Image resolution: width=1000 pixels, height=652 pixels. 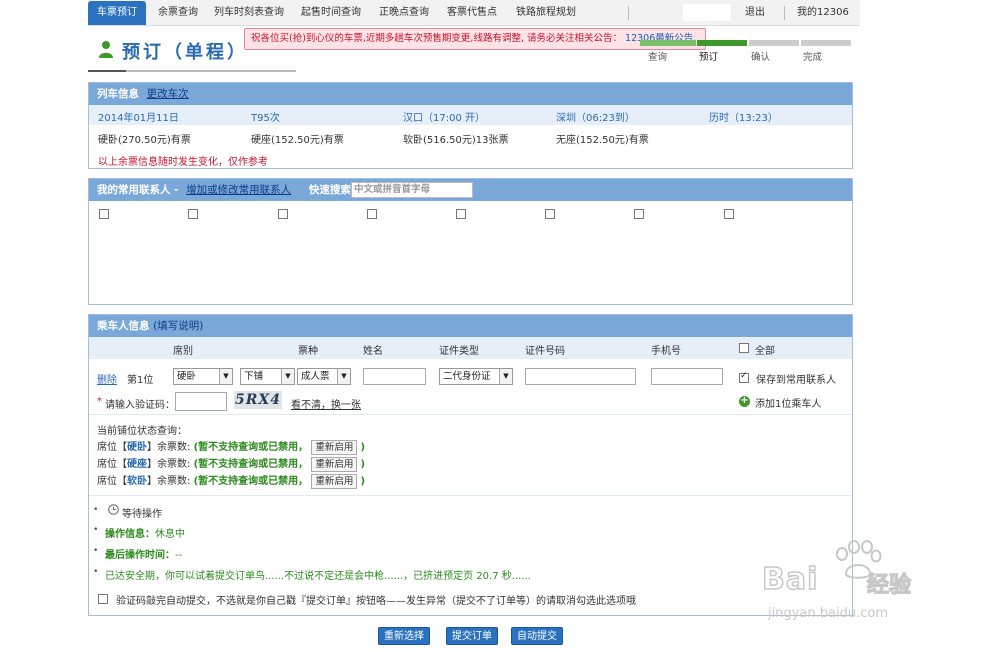 What do you see at coordinates (192, 71) in the screenshot?
I see `title-underline` at bounding box center [192, 71].